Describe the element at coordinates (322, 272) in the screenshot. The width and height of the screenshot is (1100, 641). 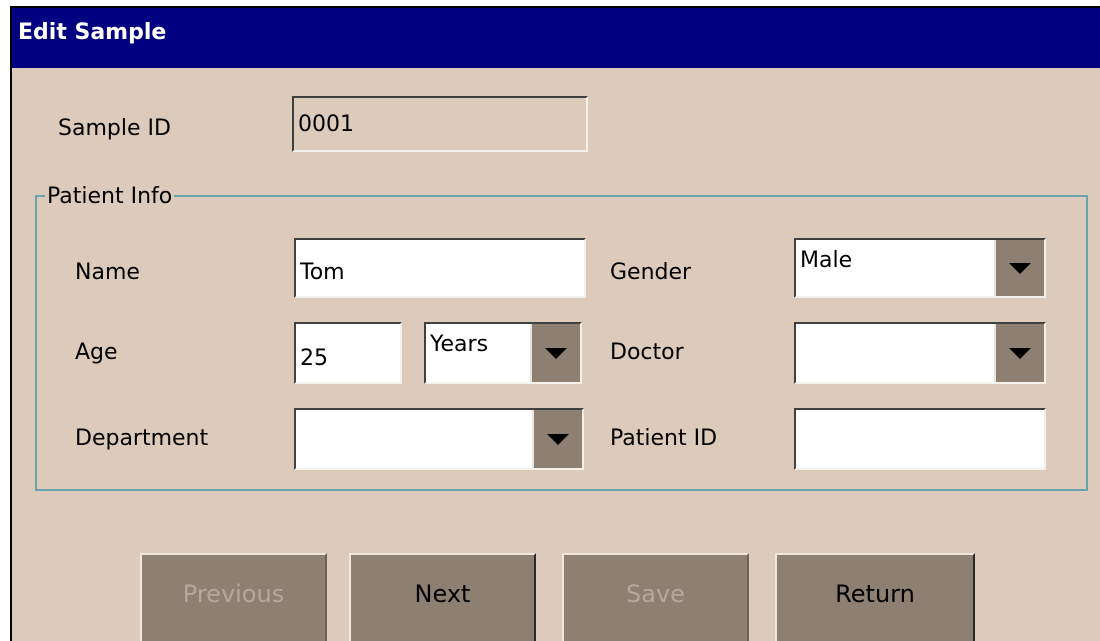
I see `name-value: Tom` at that location.